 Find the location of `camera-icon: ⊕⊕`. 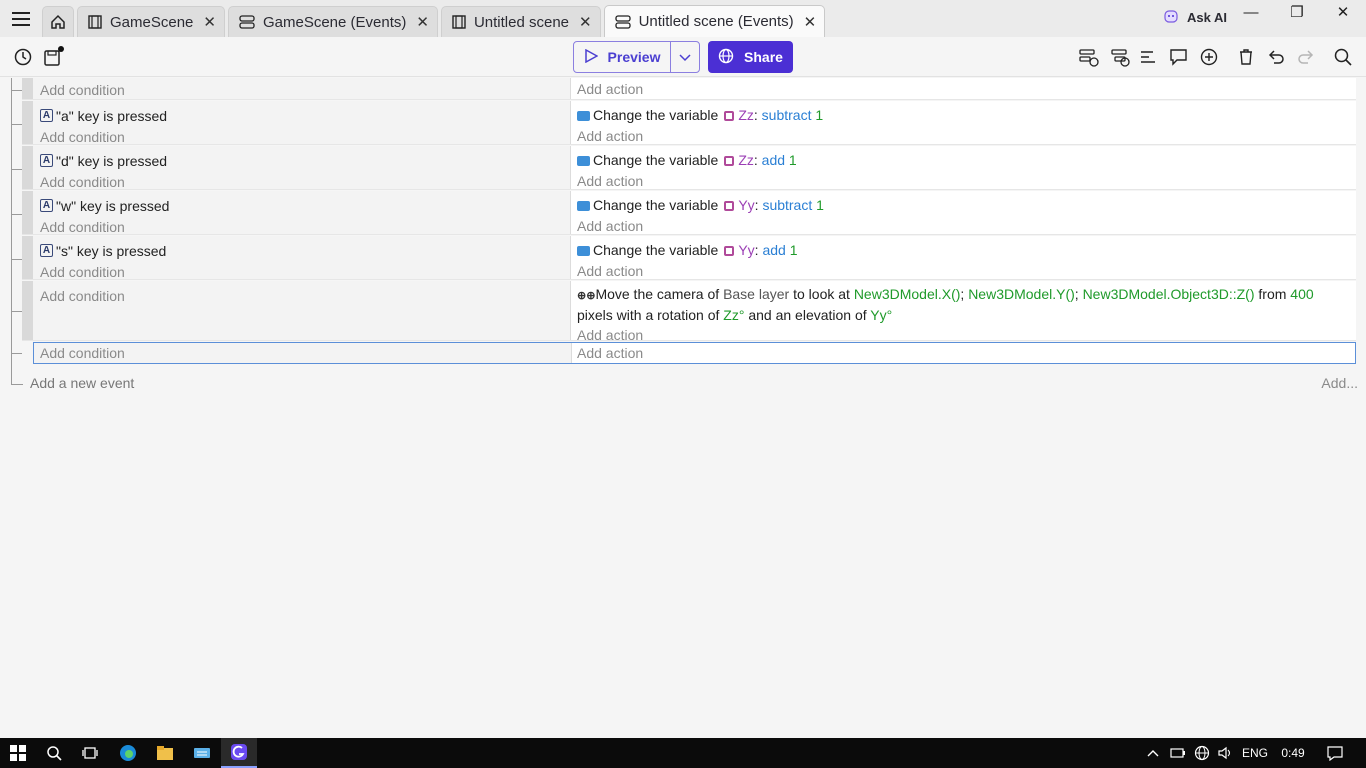

camera-icon: ⊕⊕ is located at coordinates (586, 296).